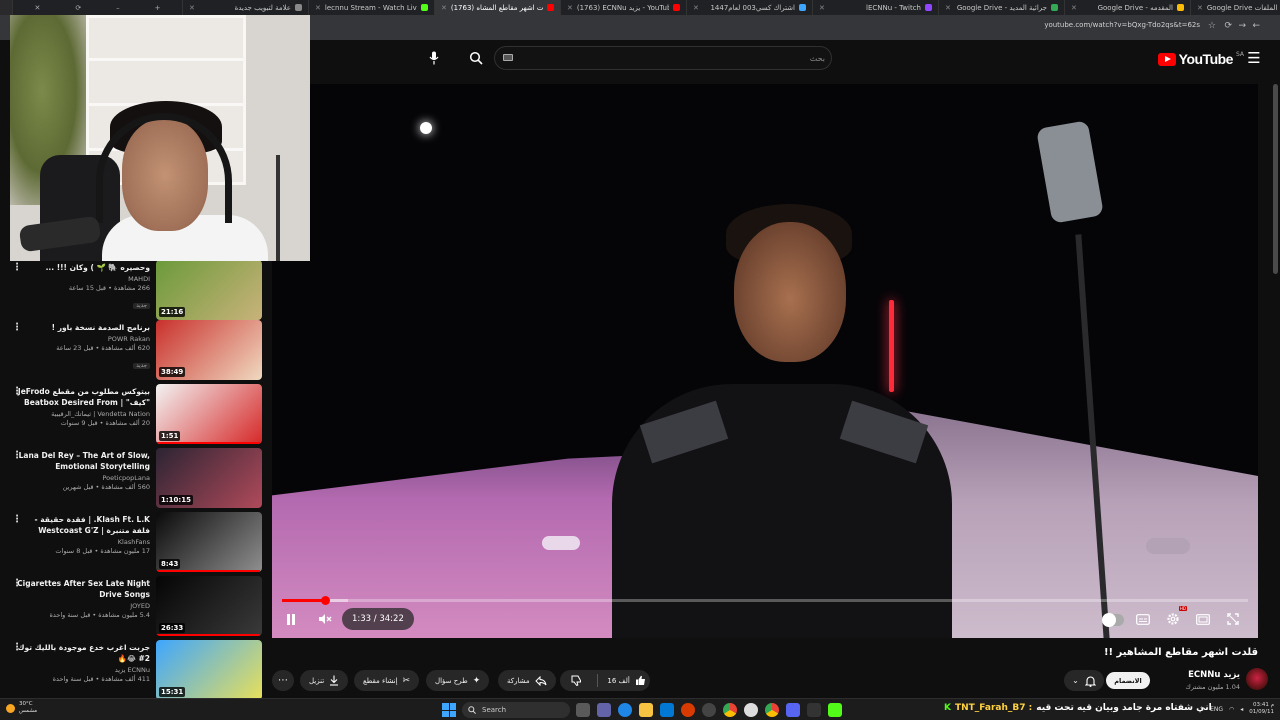 The height and width of the screenshot is (720, 1280). I want to click on clip-button: إنشاء مقطع ✂, so click(387, 680).